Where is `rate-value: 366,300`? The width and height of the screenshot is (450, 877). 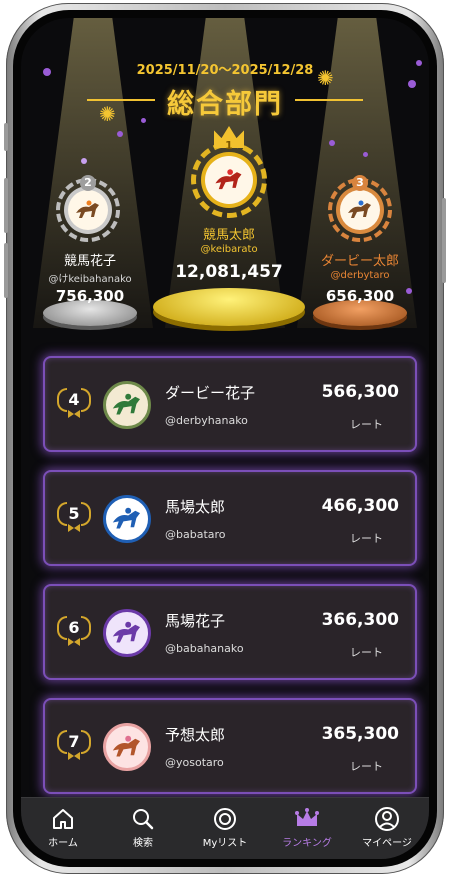
rate-value: 366,300 is located at coordinates (360, 620).